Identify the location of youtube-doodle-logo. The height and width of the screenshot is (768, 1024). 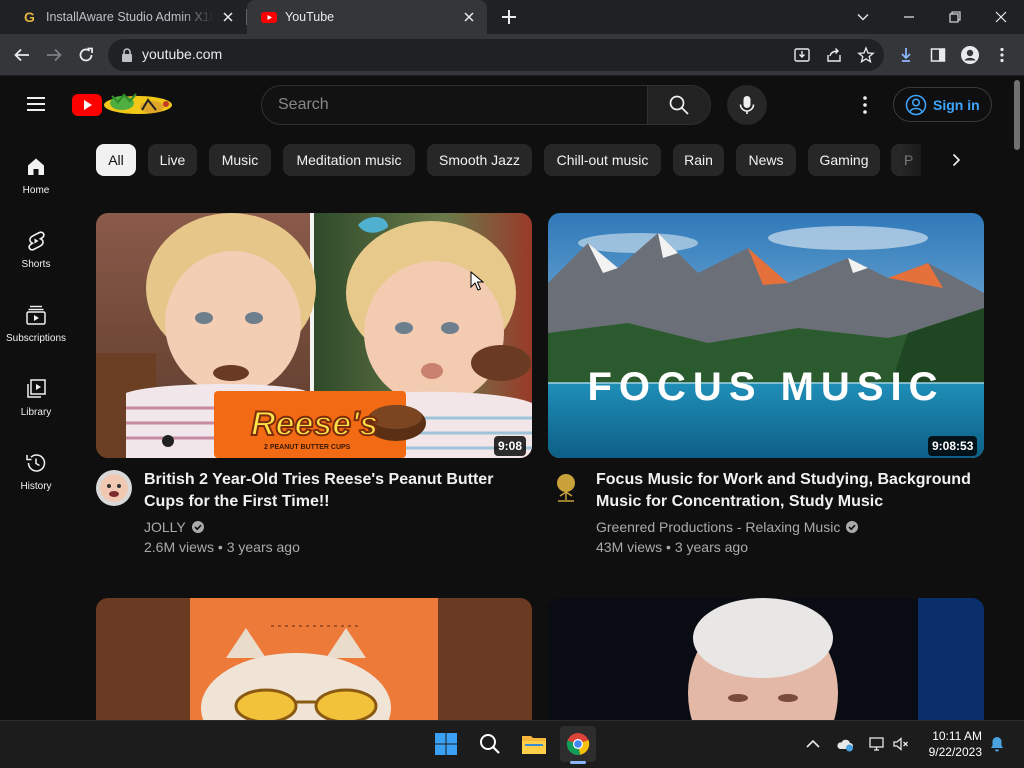
(124, 105).